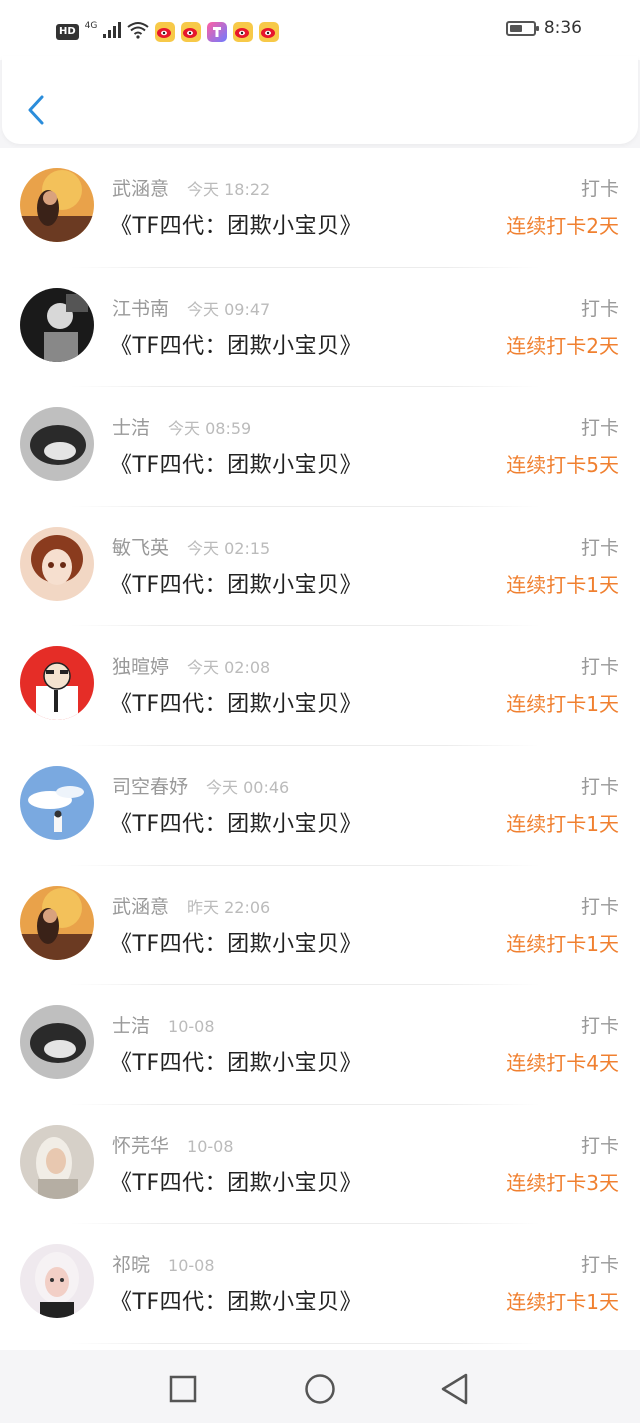 The image size is (640, 1423). What do you see at coordinates (562, 1182) in the screenshot?
I see `streak-label: 连续打卡3天` at bounding box center [562, 1182].